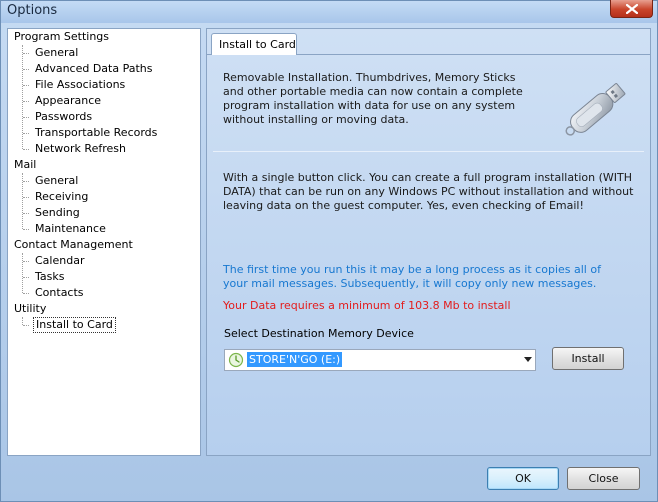 Image resolution: width=658 pixels, height=502 pixels. Describe the element at coordinates (61, 197) in the screenshot. I see `tree-item-receiving: Receiving` at that location.